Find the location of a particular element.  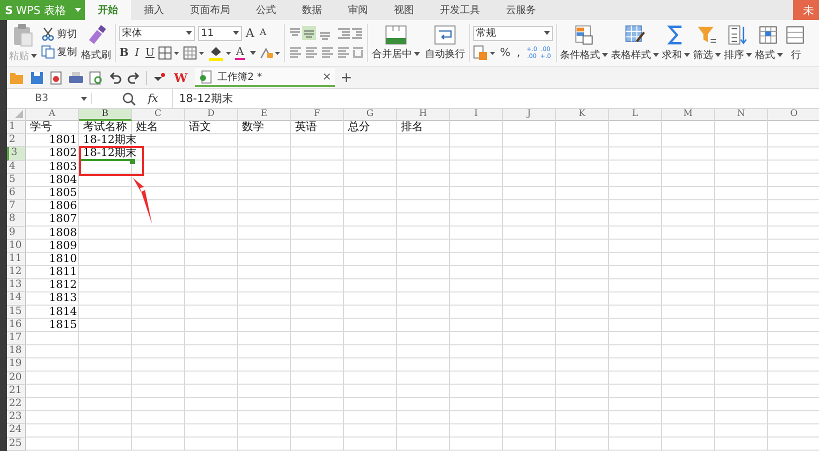

filter-button: 筛选 is located at coordinates (707, 43).